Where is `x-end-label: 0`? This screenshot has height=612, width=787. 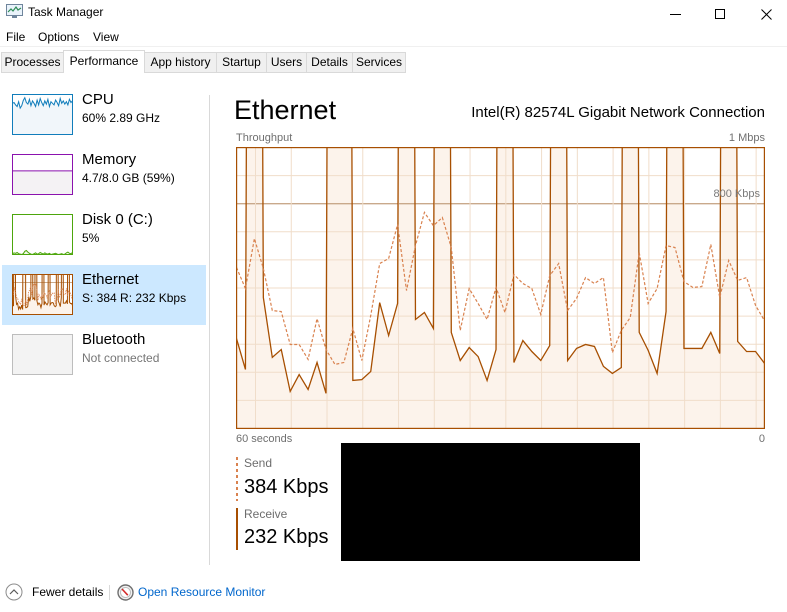
x-end-label: 0 is located at coordinates (761, 439).